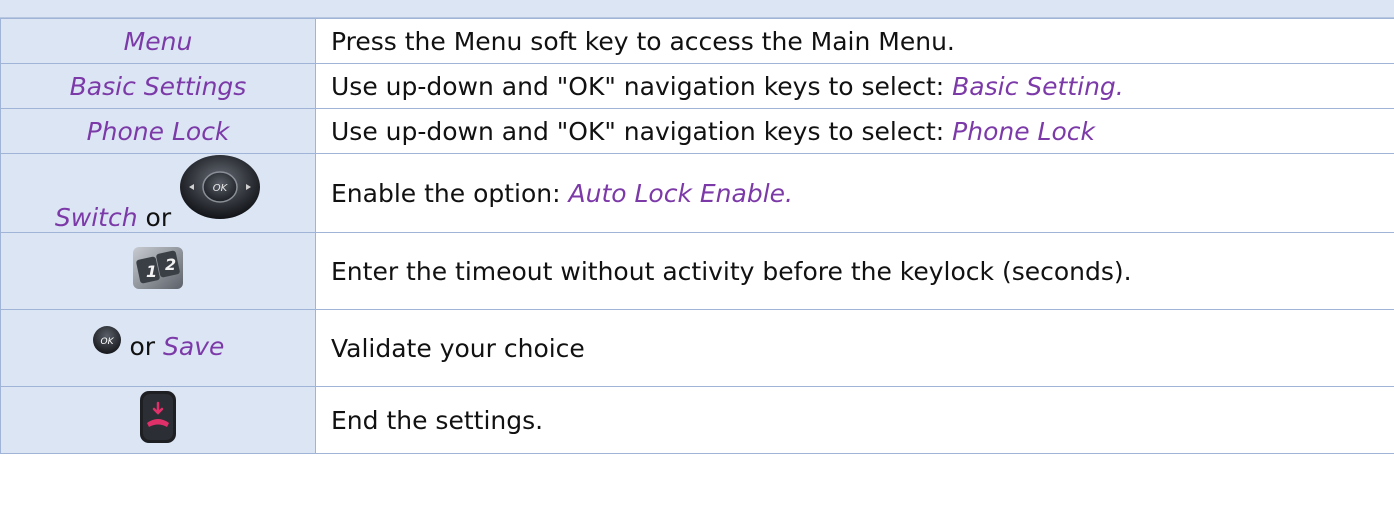  I want to click on table-header-band, so click(697, 9).